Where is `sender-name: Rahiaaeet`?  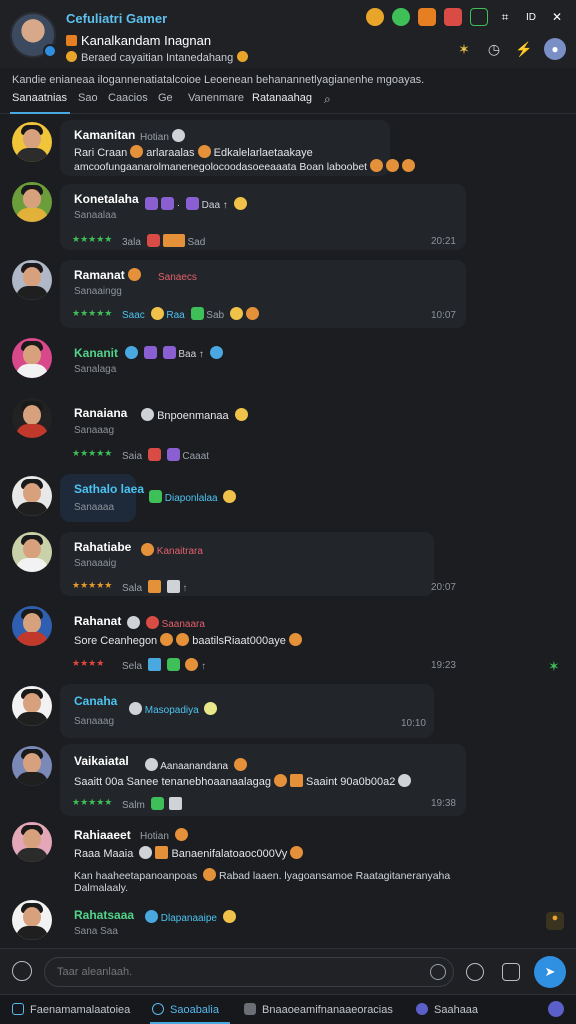 sender-name: Rahiaaeet is located at coordinates (102, 835).